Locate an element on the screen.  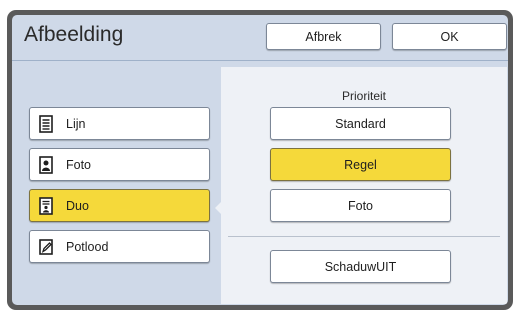
priority-separator is located at coordinates (364, 236).